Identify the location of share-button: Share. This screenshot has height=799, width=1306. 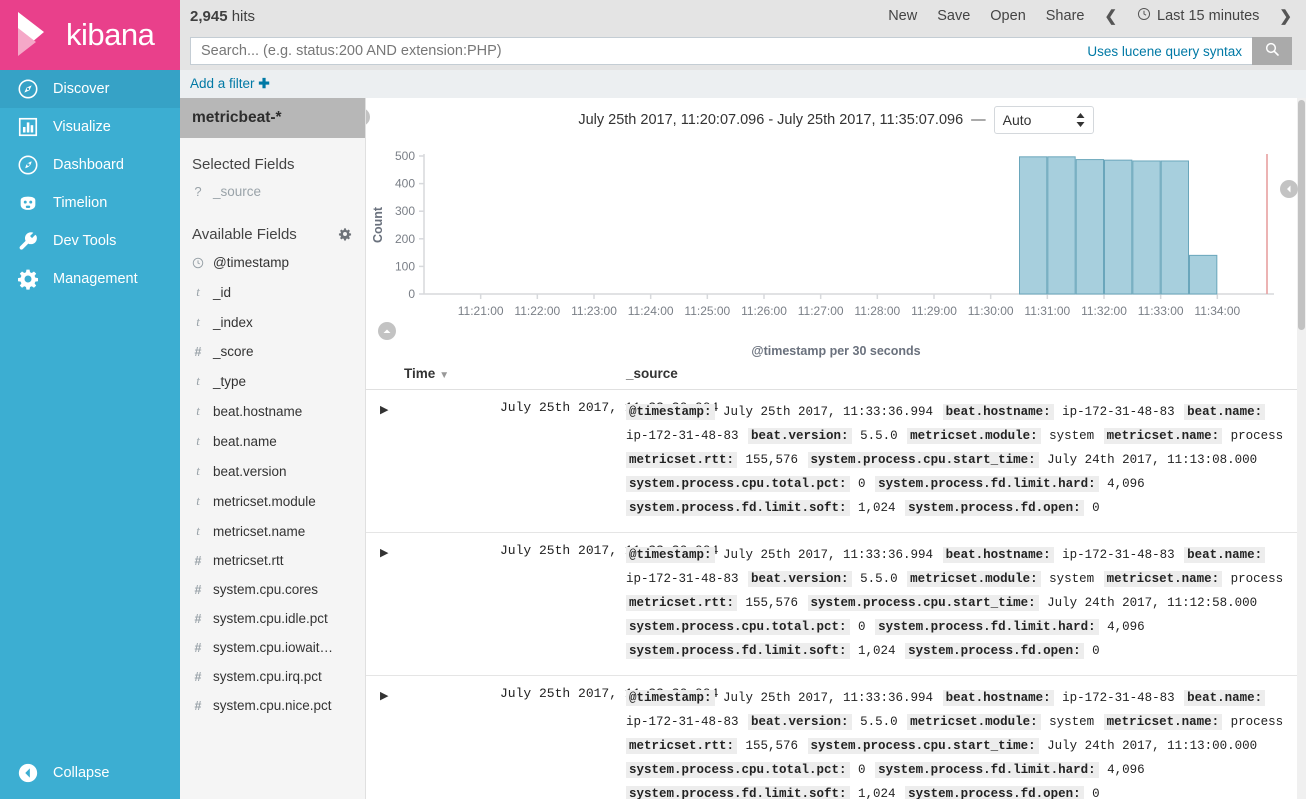
(1065, 16).